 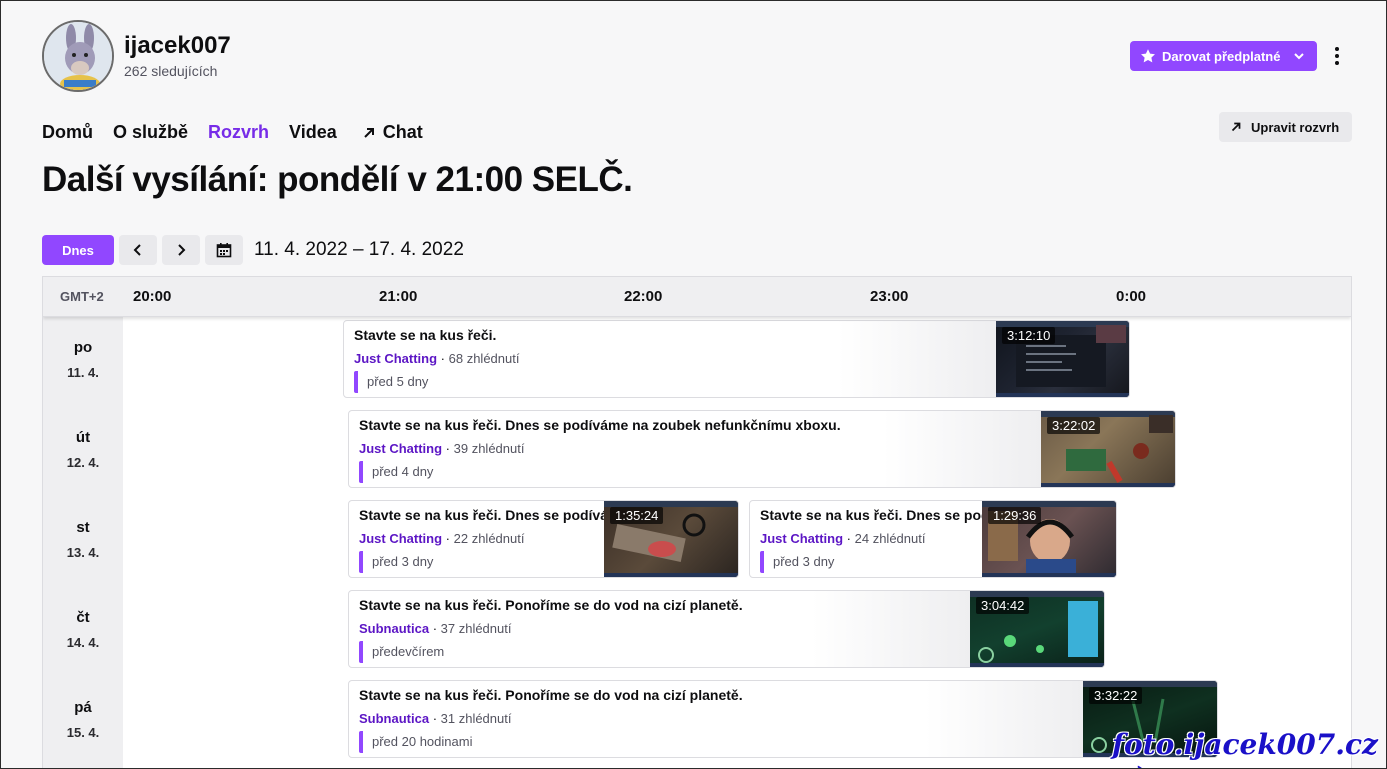 I want to click on stream-age: před 5 dny, so click(x=391, y=382).